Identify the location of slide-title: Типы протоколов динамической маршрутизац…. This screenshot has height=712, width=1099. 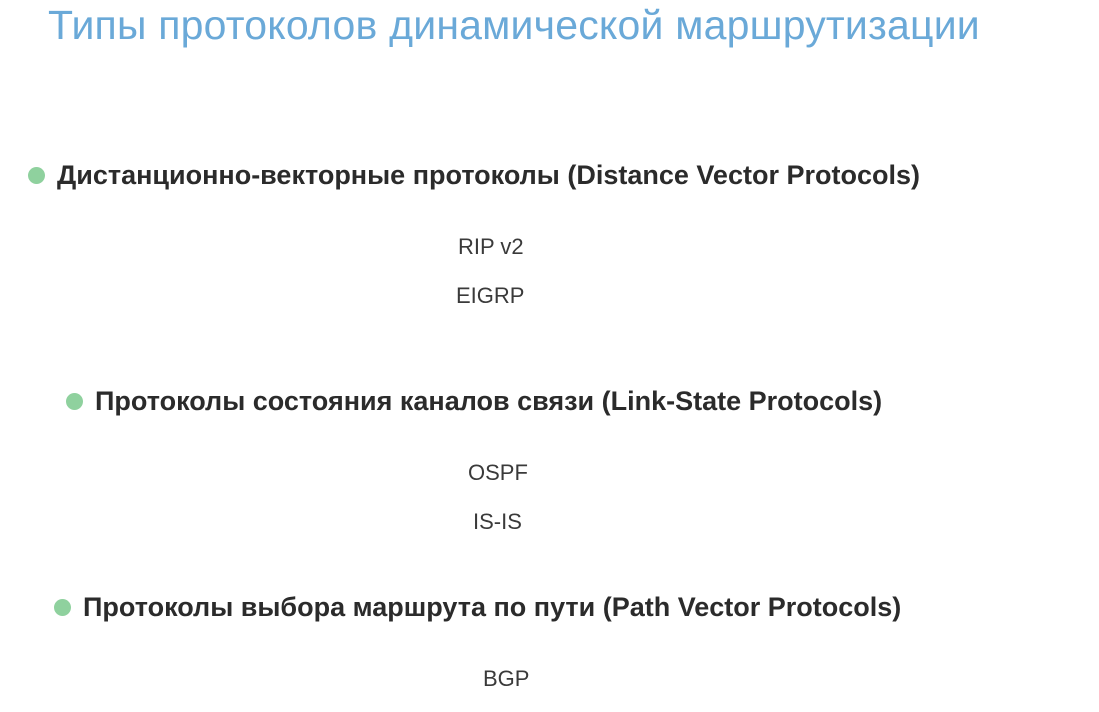
(514, 25).